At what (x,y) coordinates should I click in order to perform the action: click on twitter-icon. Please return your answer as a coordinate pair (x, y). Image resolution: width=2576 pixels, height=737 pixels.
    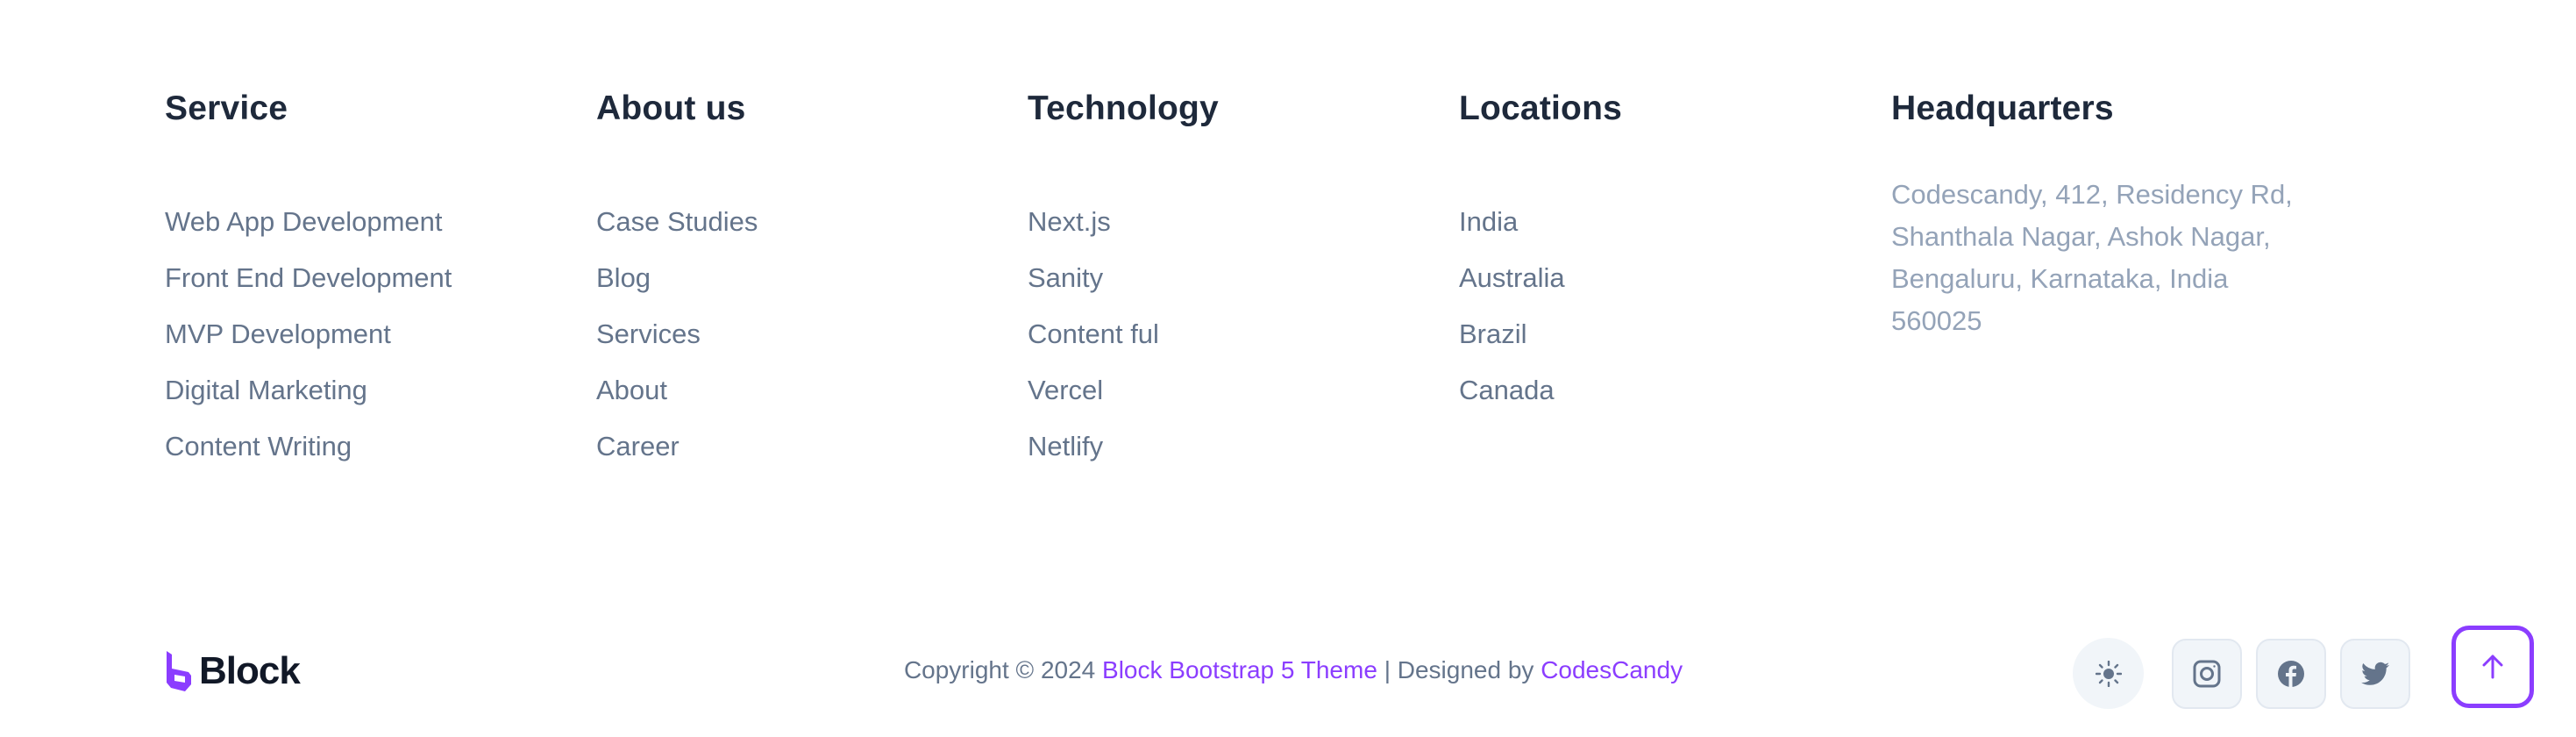
    Looking at the image, I should click on (2375, 673).